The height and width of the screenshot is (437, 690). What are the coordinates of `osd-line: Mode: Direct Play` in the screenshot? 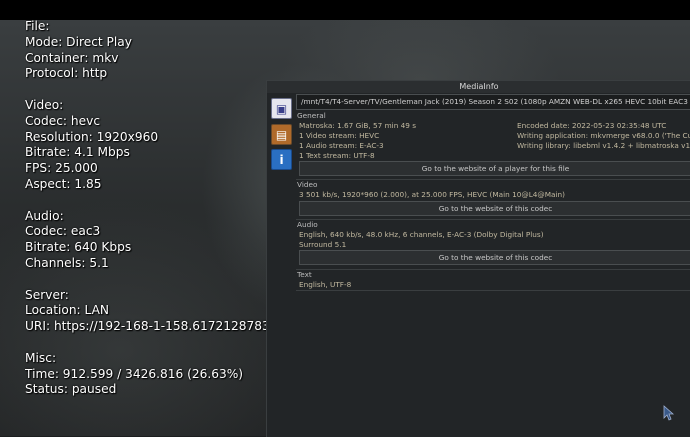 It's located at (78, 41).